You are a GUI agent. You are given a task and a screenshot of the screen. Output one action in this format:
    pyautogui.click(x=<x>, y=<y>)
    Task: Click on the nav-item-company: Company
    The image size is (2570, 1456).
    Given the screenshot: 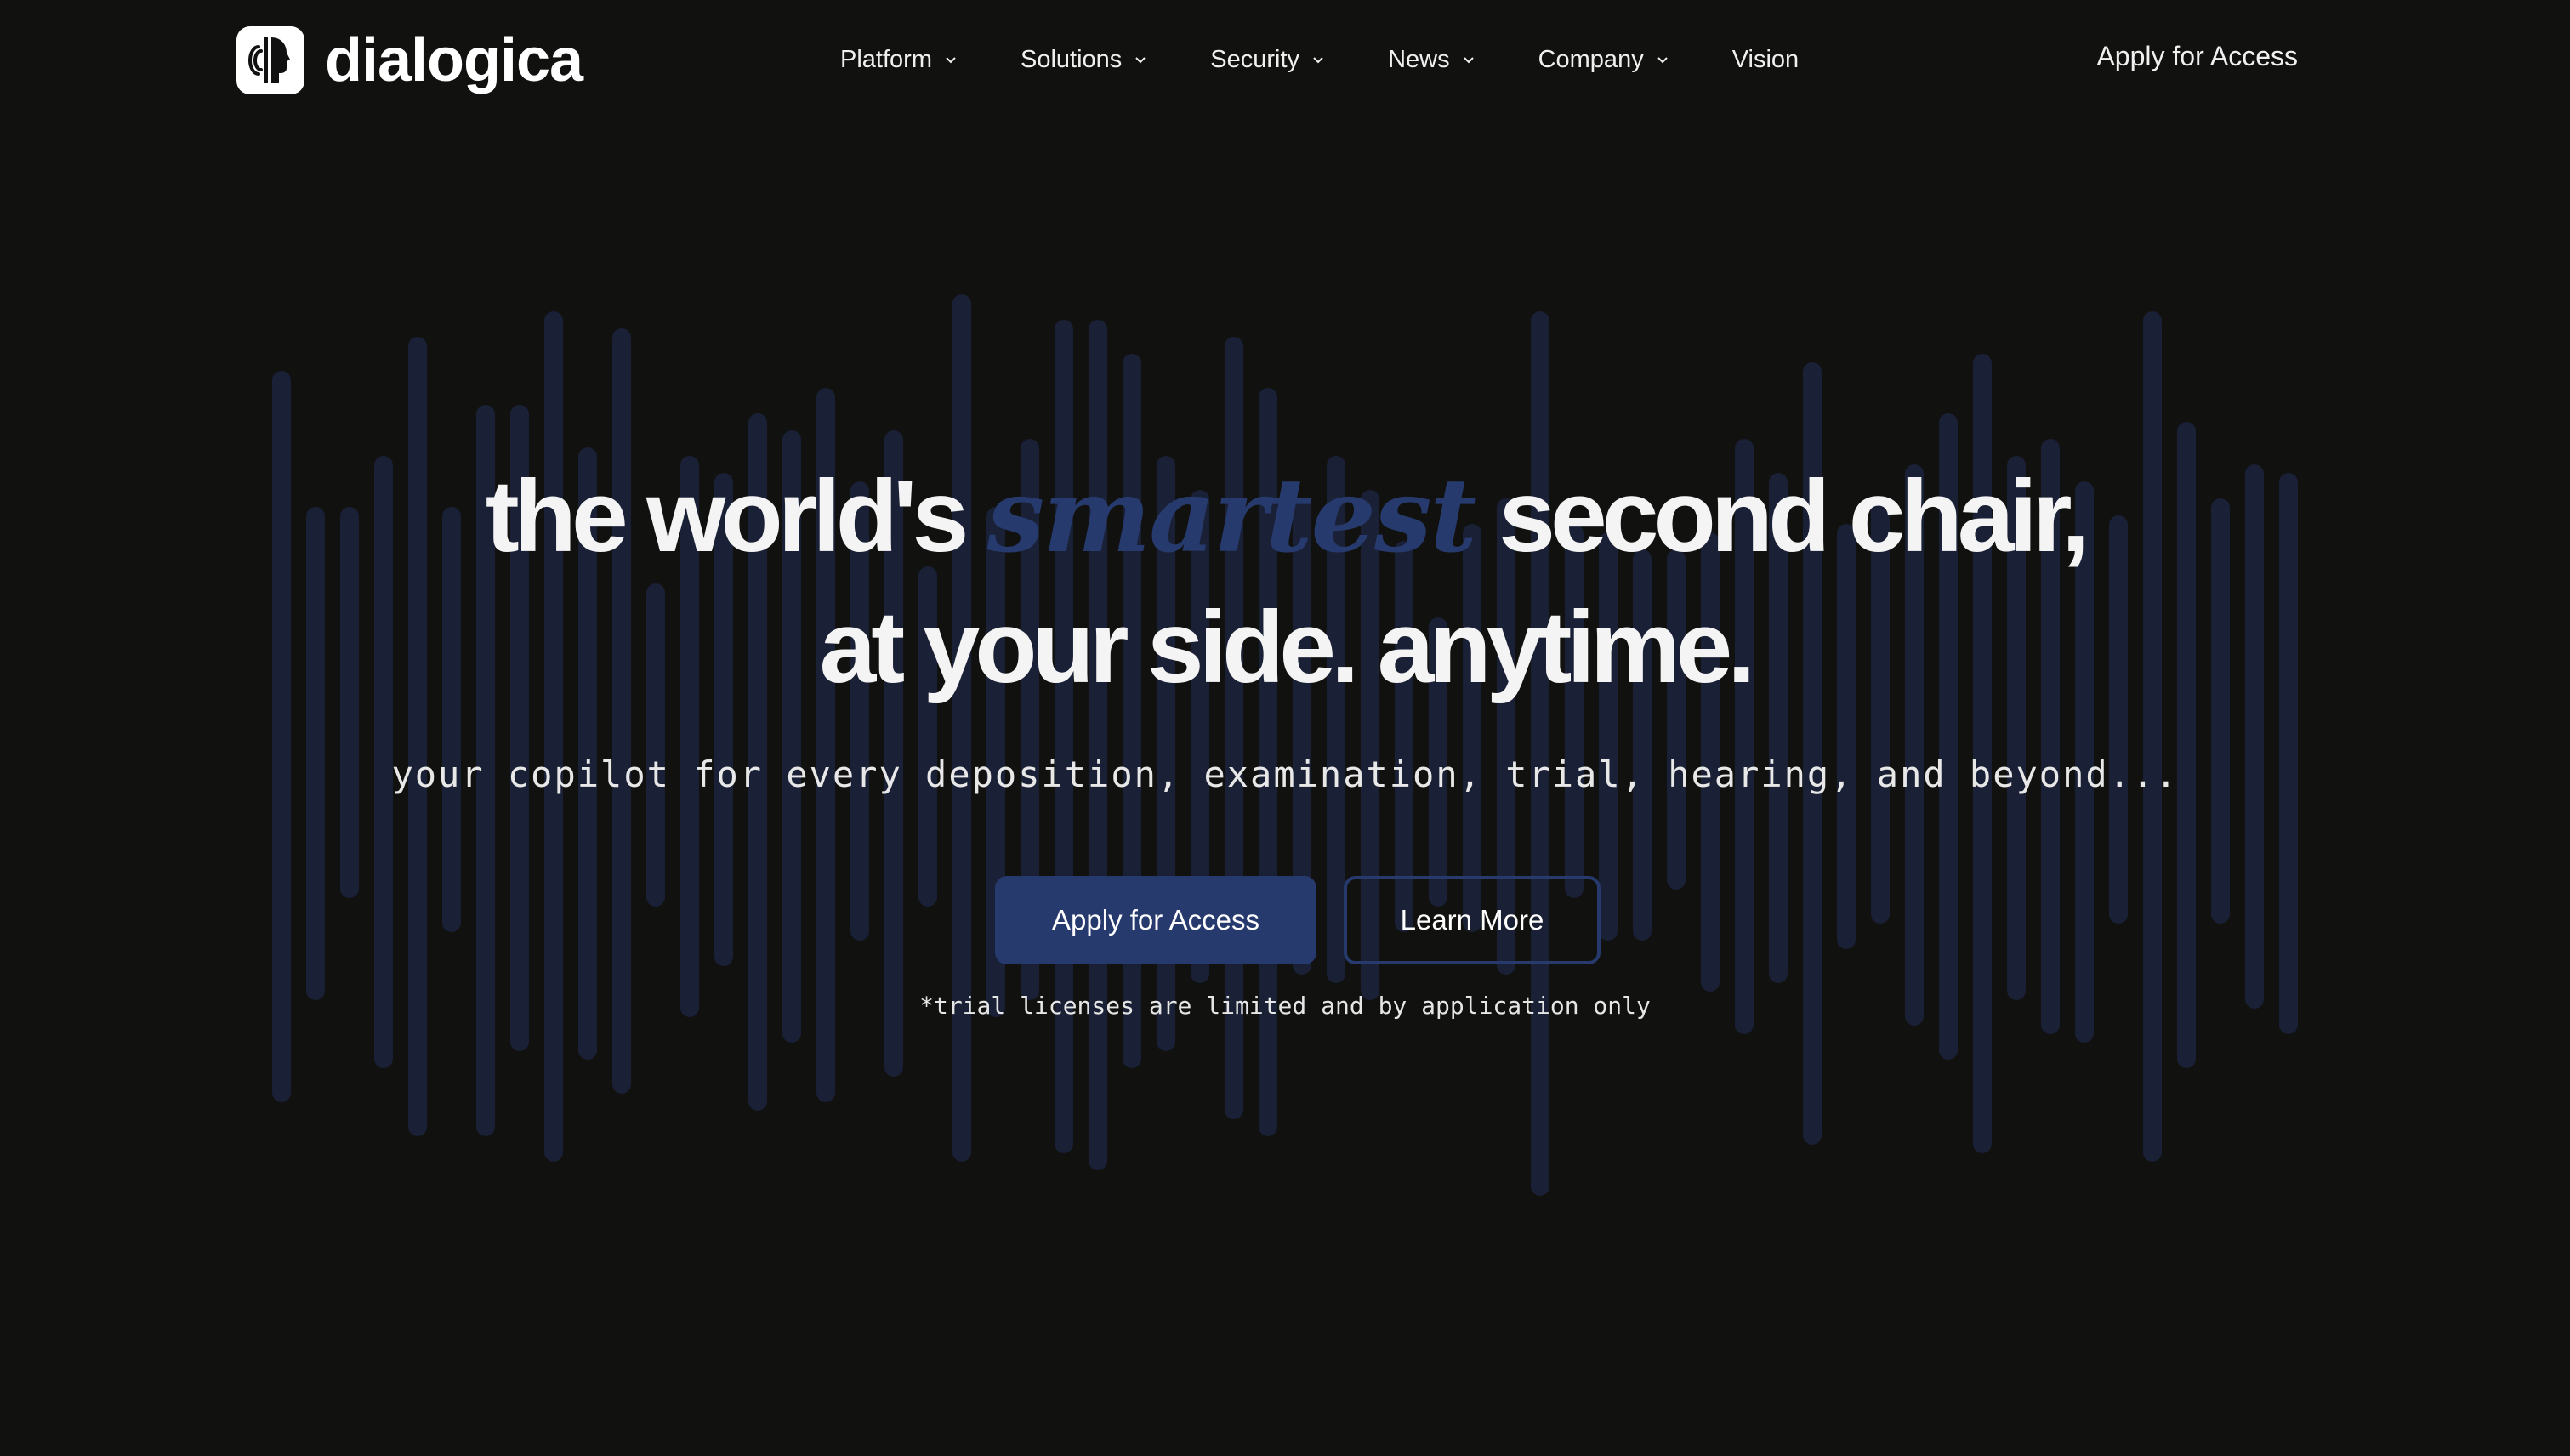 What is the action you would take?
    pyautogui.click(x=1604, y=60)
    